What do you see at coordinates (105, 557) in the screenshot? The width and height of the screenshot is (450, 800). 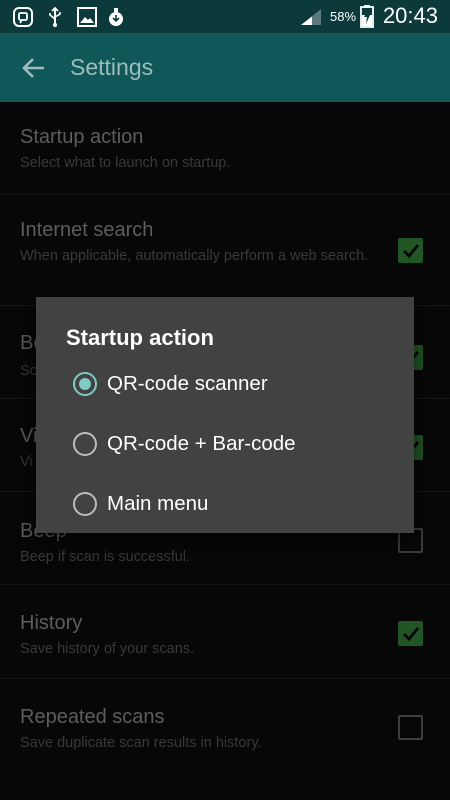 I see `settings-item-subtitle: Beep if scan is successful.` at bounding box center [105, 557].